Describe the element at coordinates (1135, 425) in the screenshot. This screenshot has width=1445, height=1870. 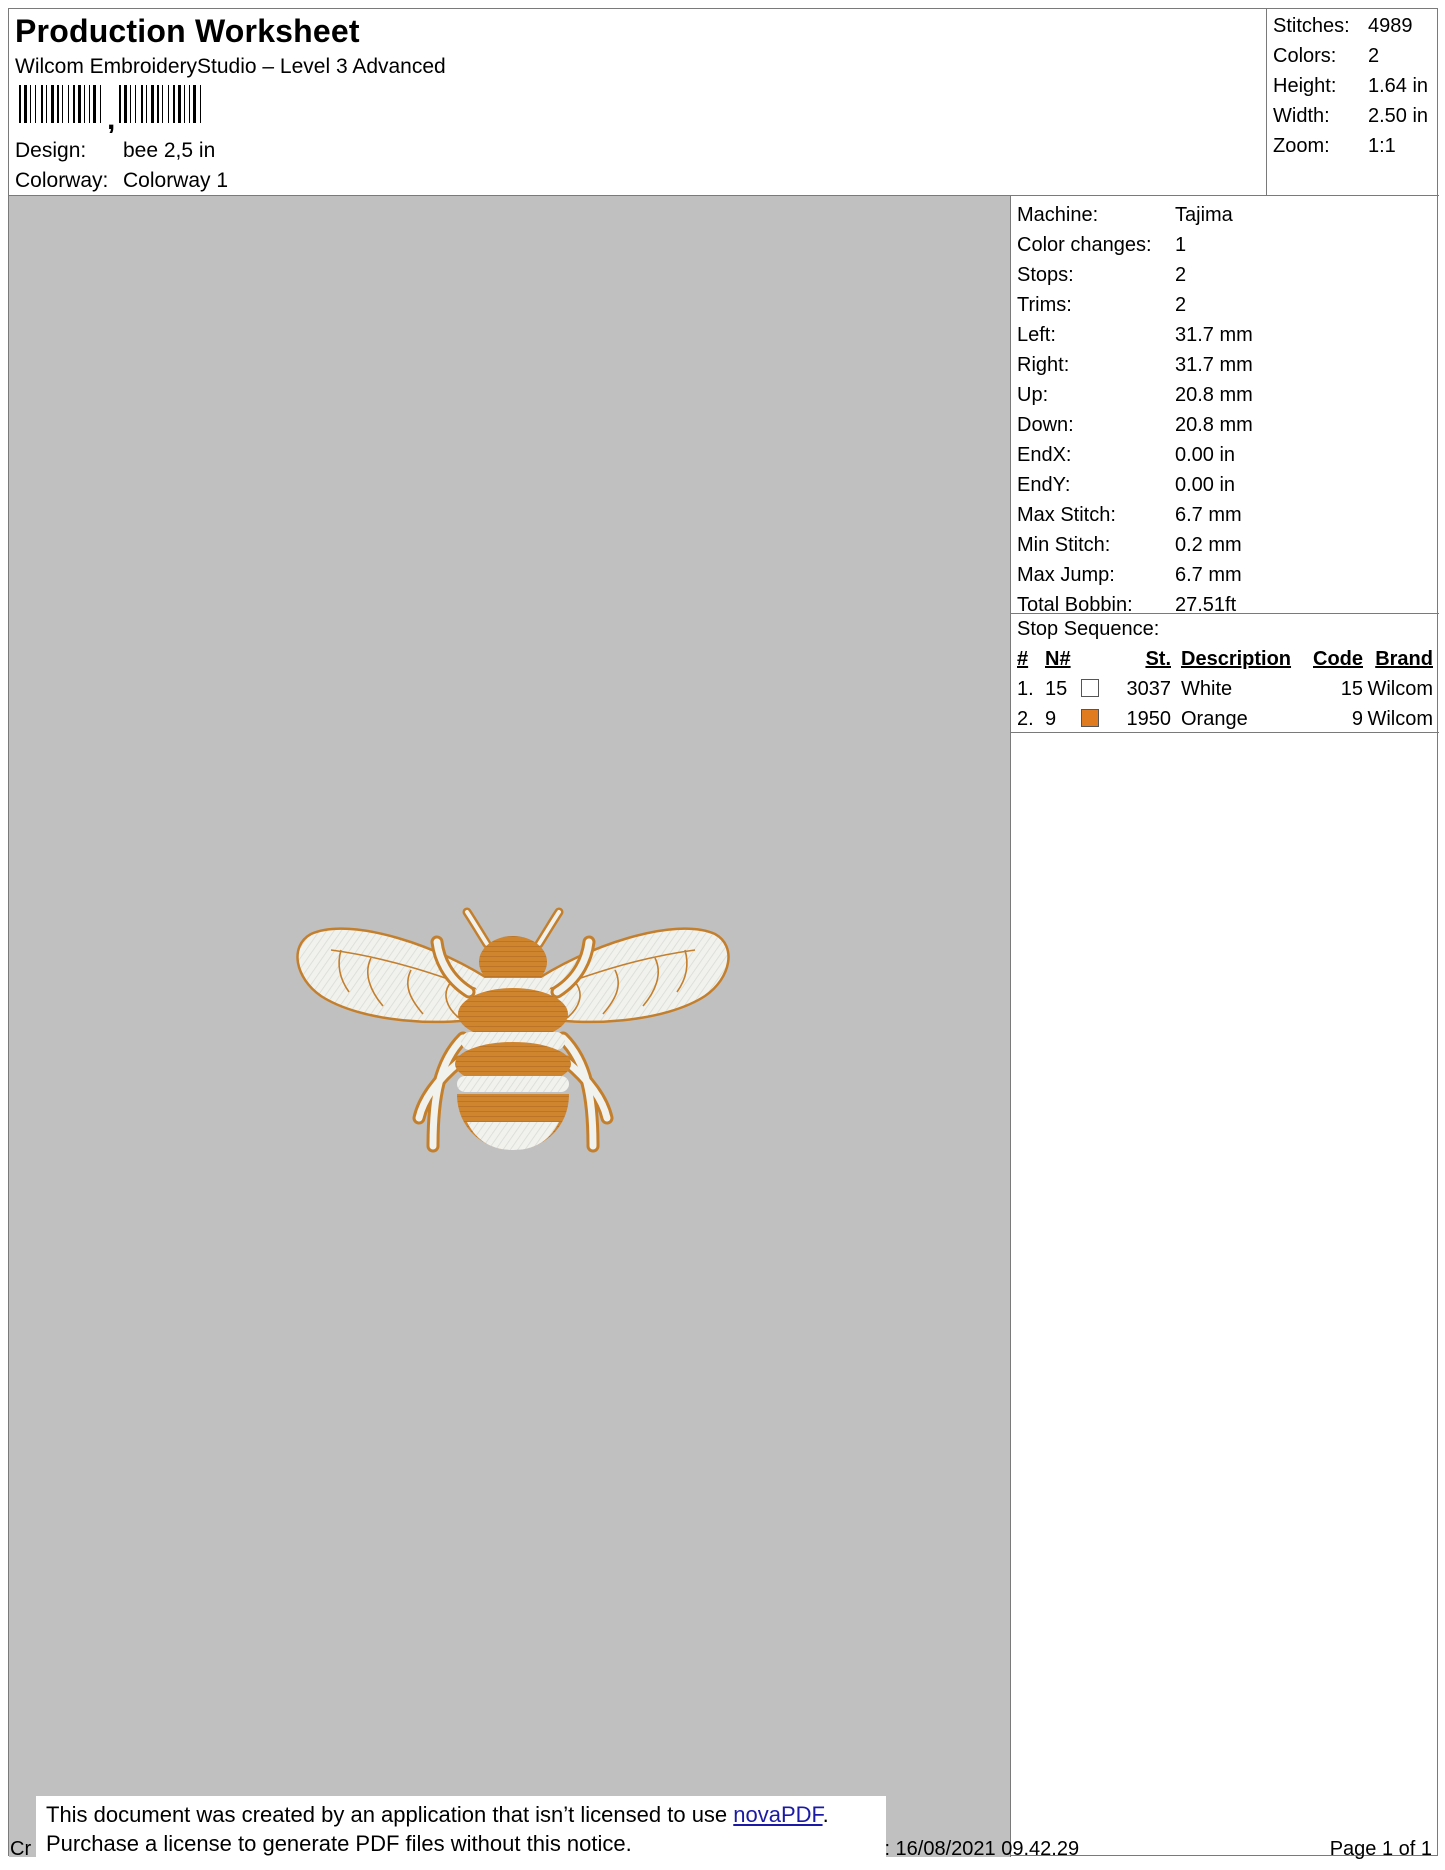
I see `prop-down: Down: 20.8 mm` at that location.